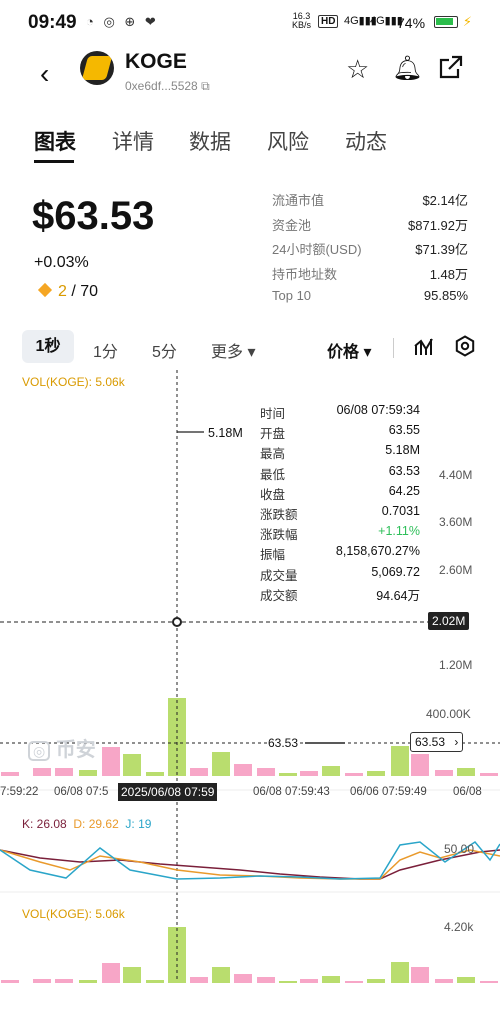 The image size is (500, 1009). Describe the element at coordinates (451, 70) in the screenshot. I see `share-external-icon` at that location.